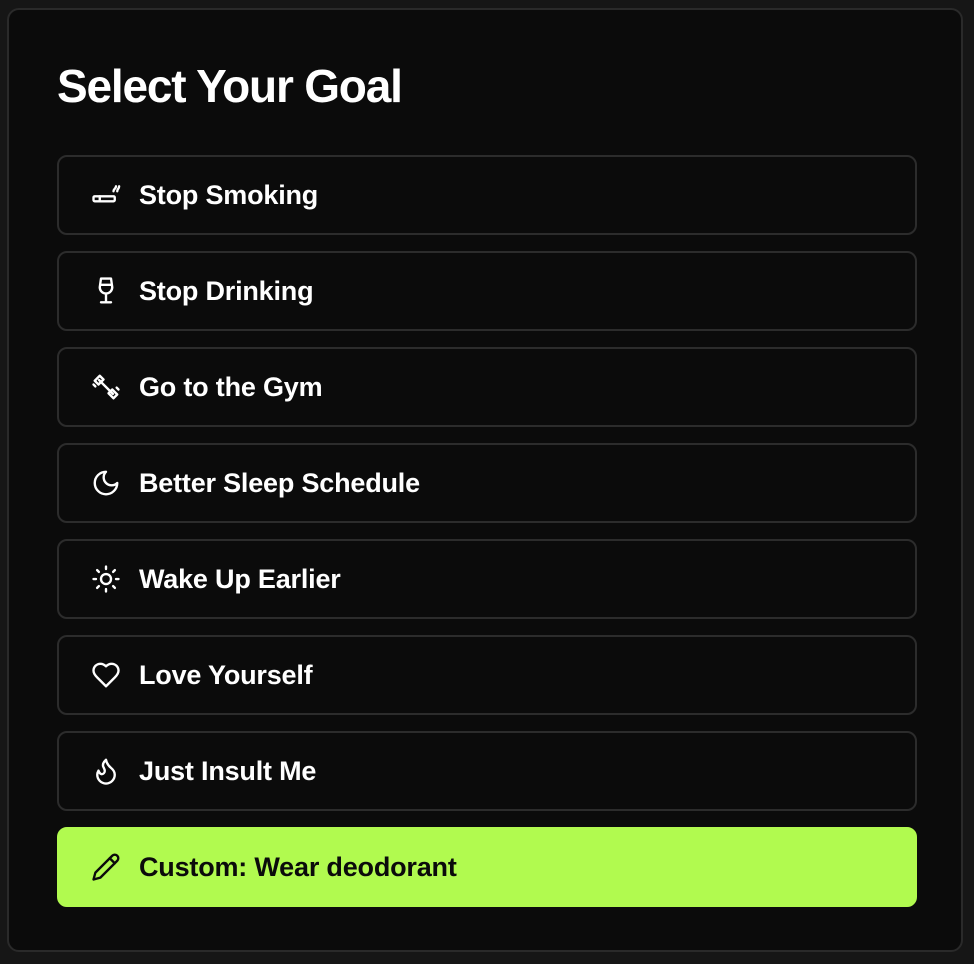 The width and height of the screenshot is (974, 964). I want to click on goal-option-stop-drinking: Stop Drinking, so click(487, 291).